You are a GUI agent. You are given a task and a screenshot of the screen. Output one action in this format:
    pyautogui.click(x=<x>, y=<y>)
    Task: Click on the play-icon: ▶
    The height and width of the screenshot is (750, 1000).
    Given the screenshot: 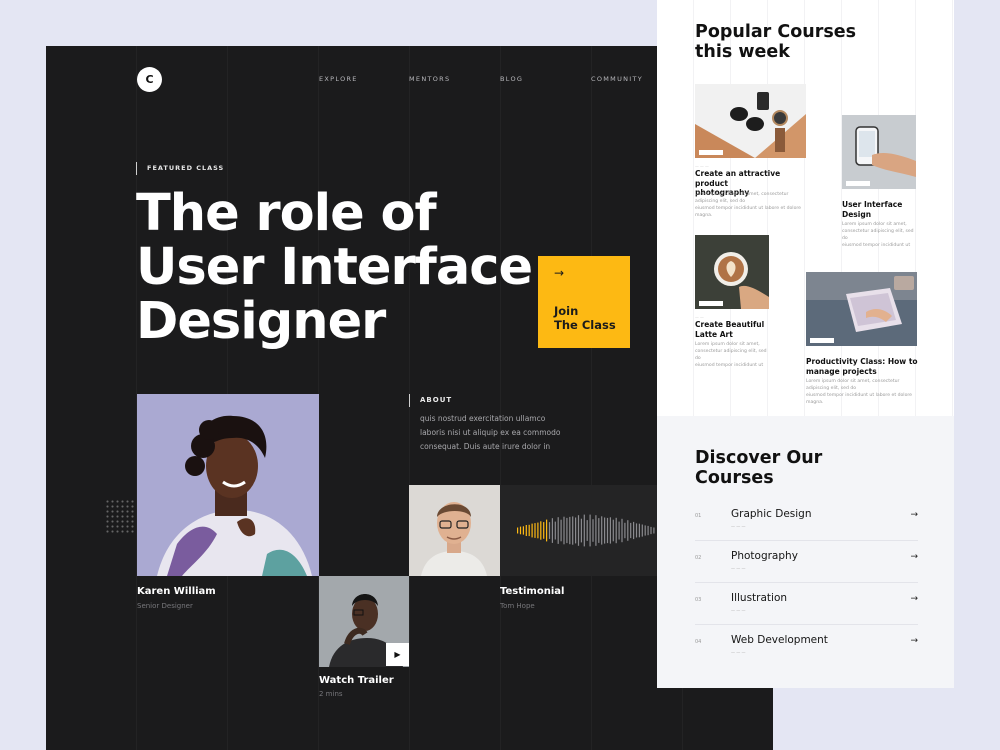 What is the action you would take?
    pyautogui.click(x=397, y=654)
    